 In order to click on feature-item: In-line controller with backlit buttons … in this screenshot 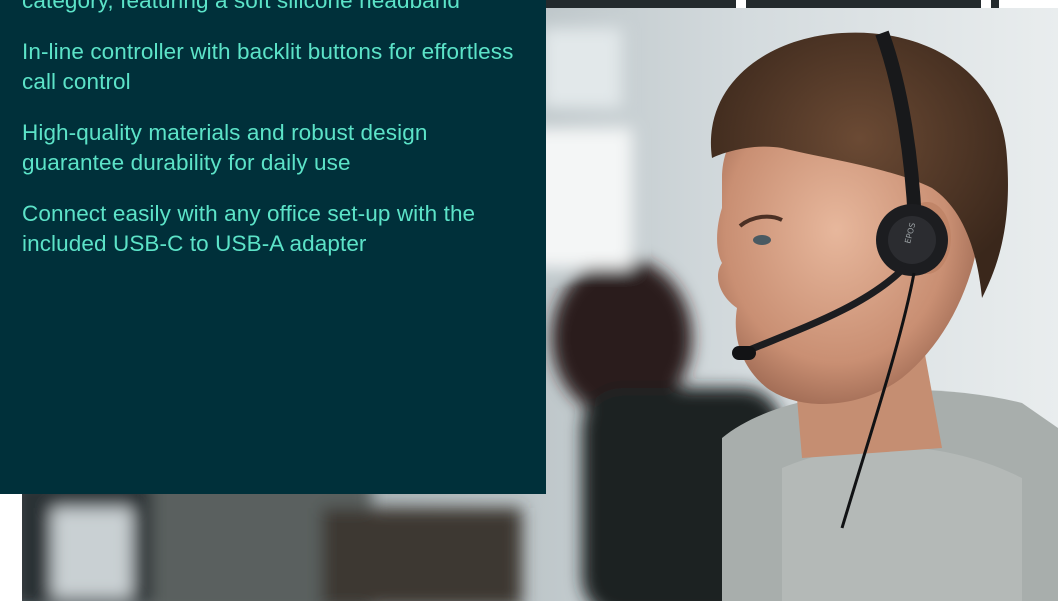, I will do `click(268, 66)`.